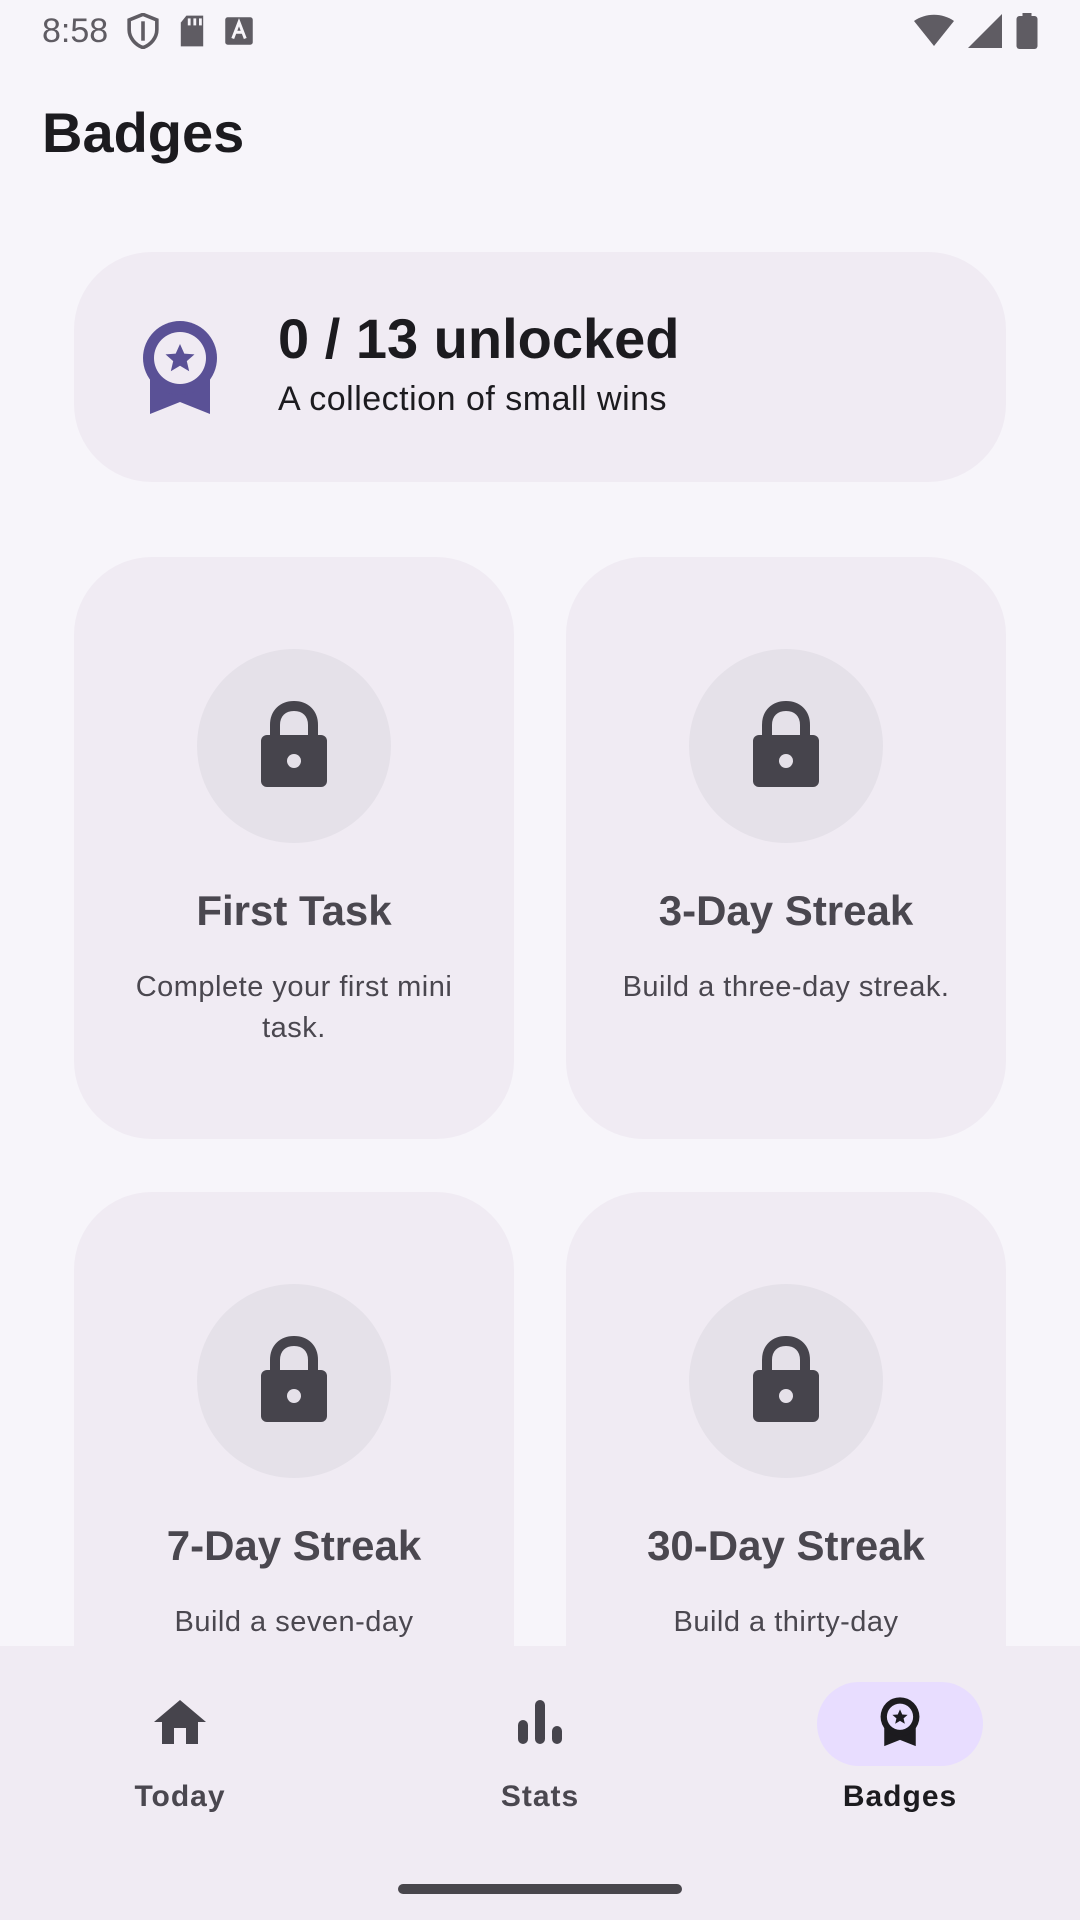 The image size is (1080, 1920). What do you see at coordinates (473, 399) in the screenshot?
I see `summary-subtitle: A collection of small wins` at bounding box center [473, 399].